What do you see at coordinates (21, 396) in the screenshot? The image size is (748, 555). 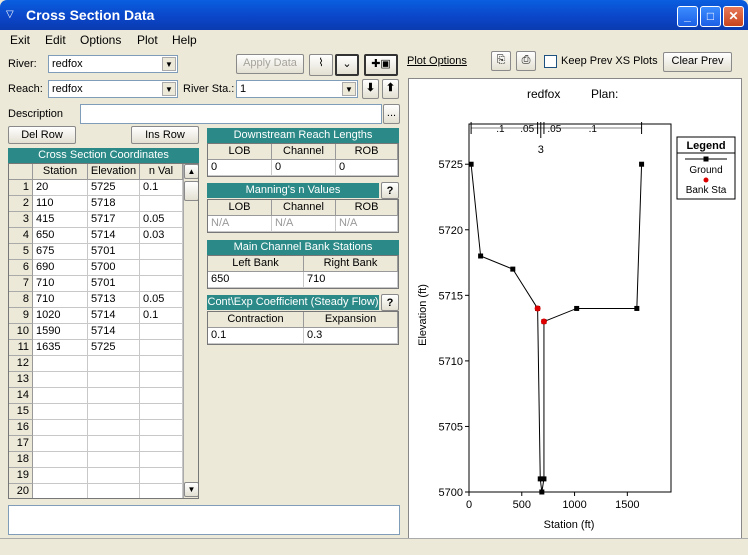 I see `row-number: 14` at bounding box center [21, 396].